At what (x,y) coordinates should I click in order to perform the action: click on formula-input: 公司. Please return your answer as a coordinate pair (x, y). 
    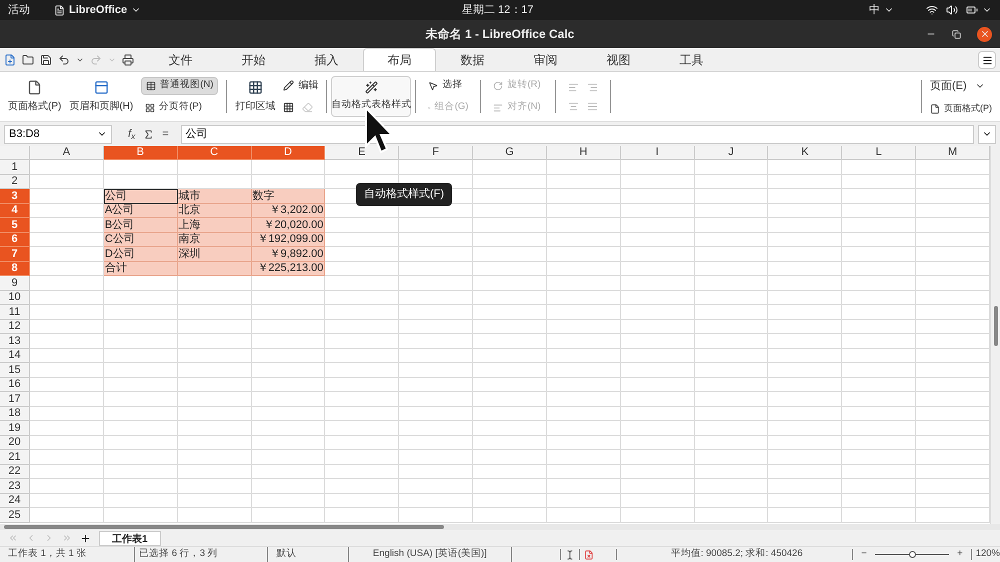
    Looking at the image, I should click on (577, 134).